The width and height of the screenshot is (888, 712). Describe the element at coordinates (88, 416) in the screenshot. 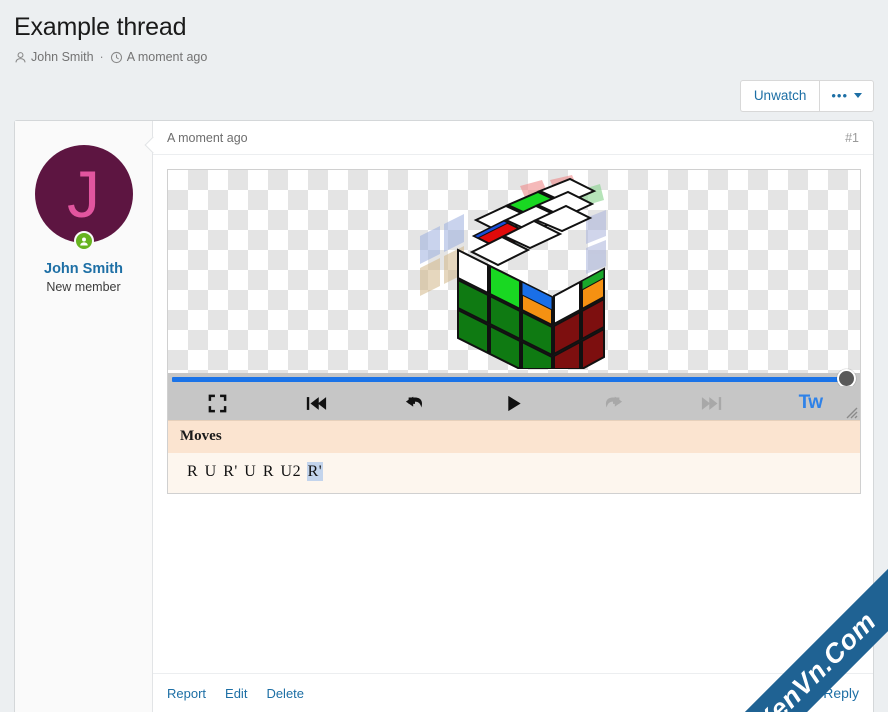

I see `post-author-sidebar: J John Smith New member` at that location.